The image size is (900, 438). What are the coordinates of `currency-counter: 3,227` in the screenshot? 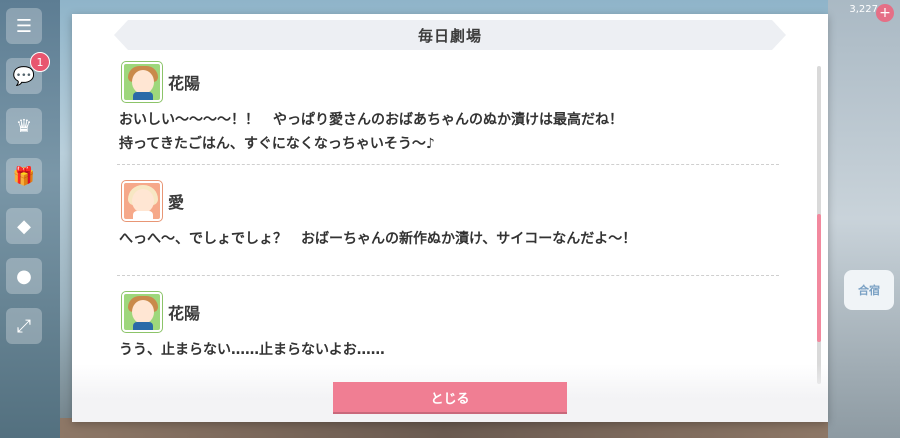 It's located at (863, 9).